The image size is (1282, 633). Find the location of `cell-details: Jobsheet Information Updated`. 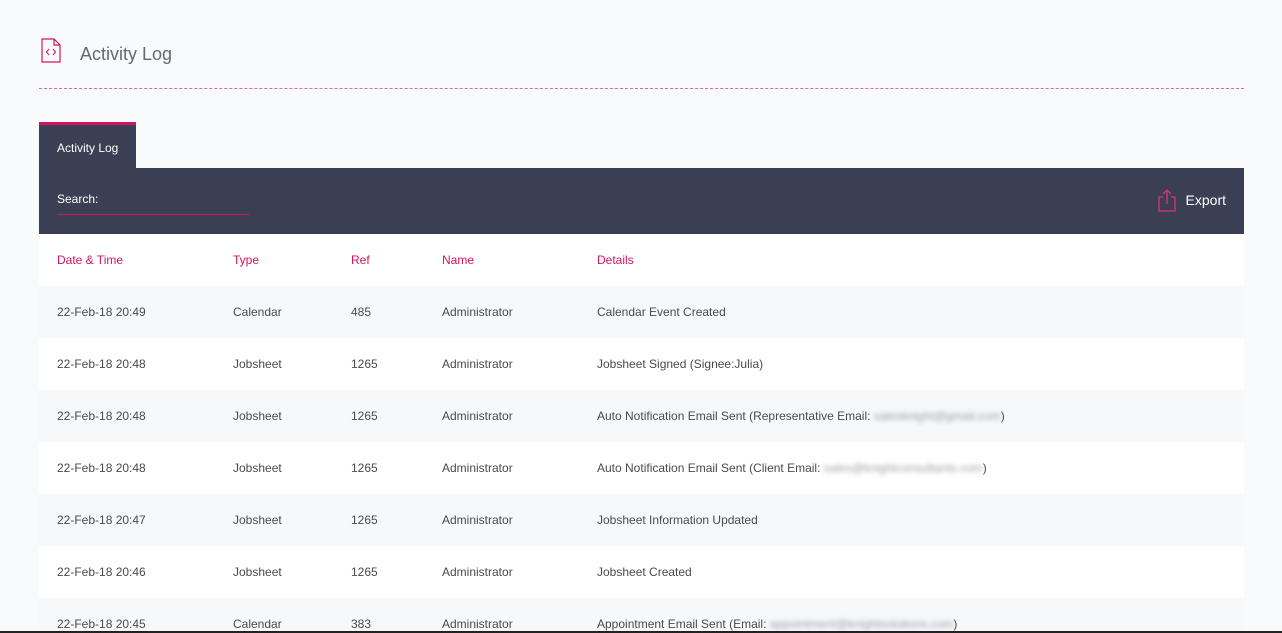

cell-details: Jobsheet Information Updated is located at coordinates (677, 520).